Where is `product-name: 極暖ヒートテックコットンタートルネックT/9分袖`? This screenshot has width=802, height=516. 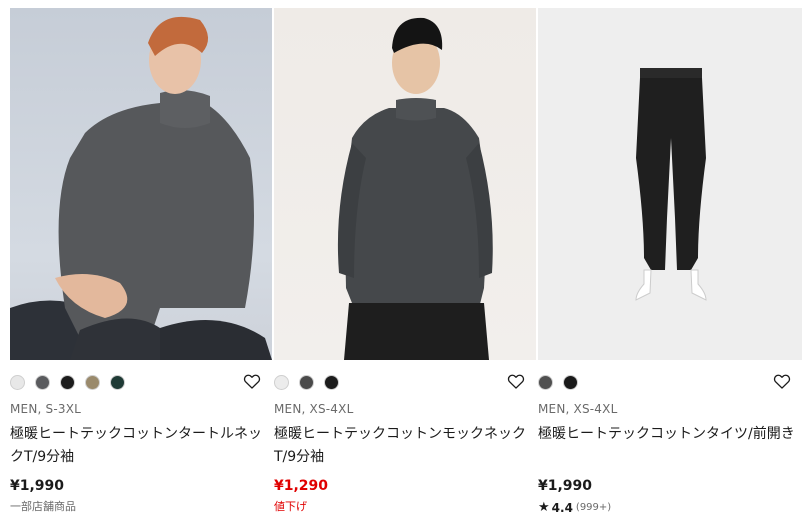
product-name: 極暖ヒートテックコットンタートルネックT/9分袖 is located at coordinates (141, 446).